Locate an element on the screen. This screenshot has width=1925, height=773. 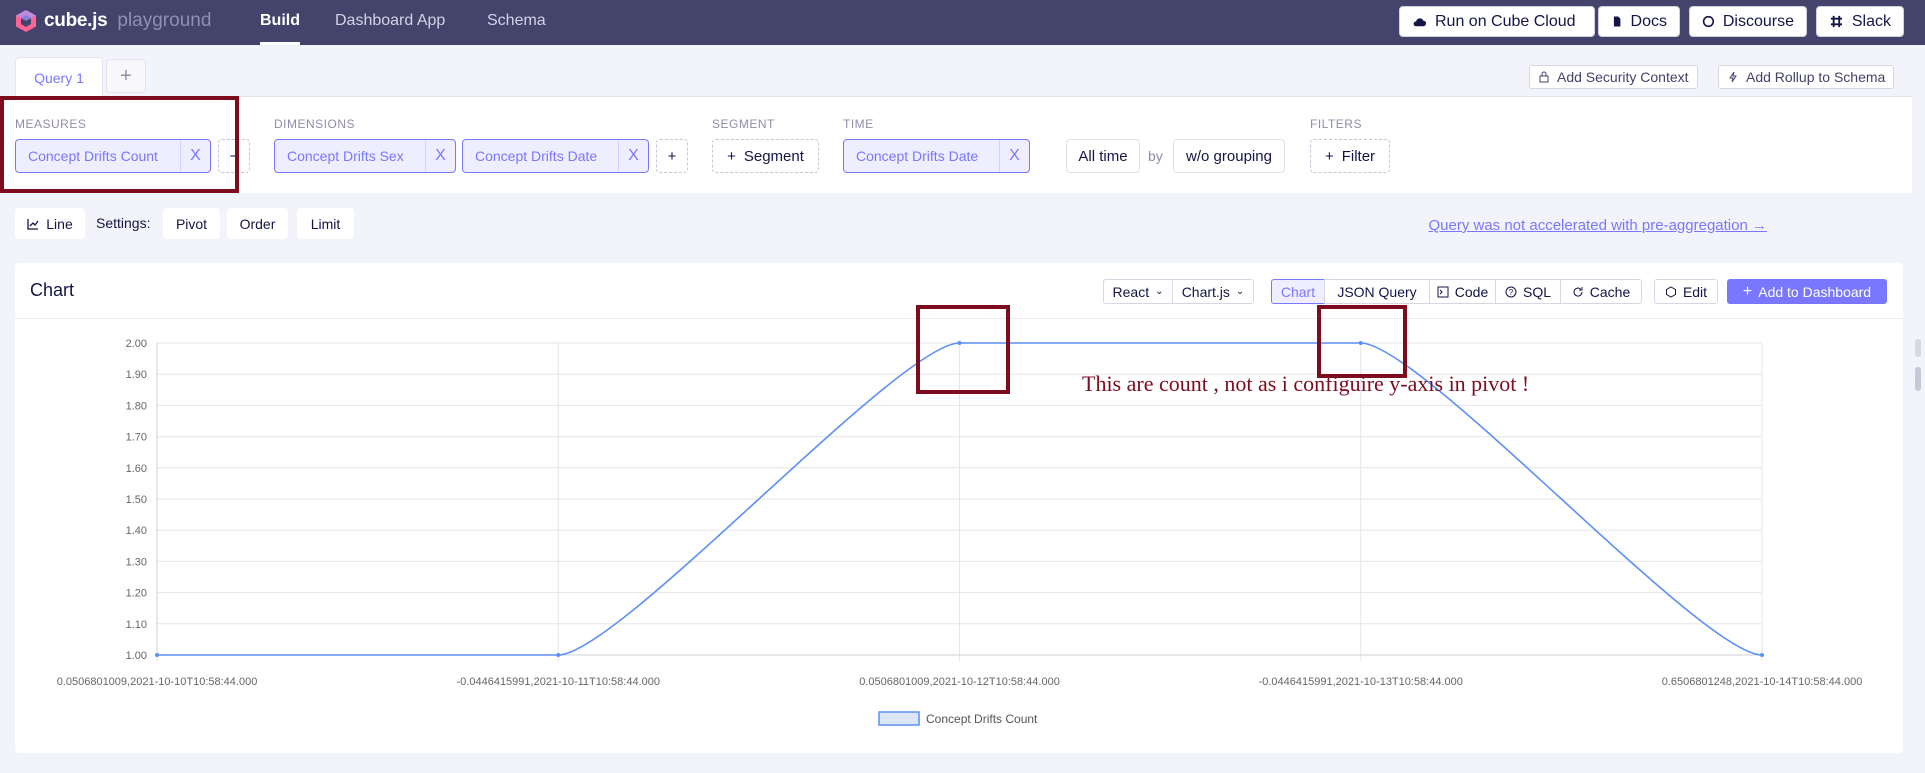
y-tick-label: 1.90 is located at coordinates (136, 375).